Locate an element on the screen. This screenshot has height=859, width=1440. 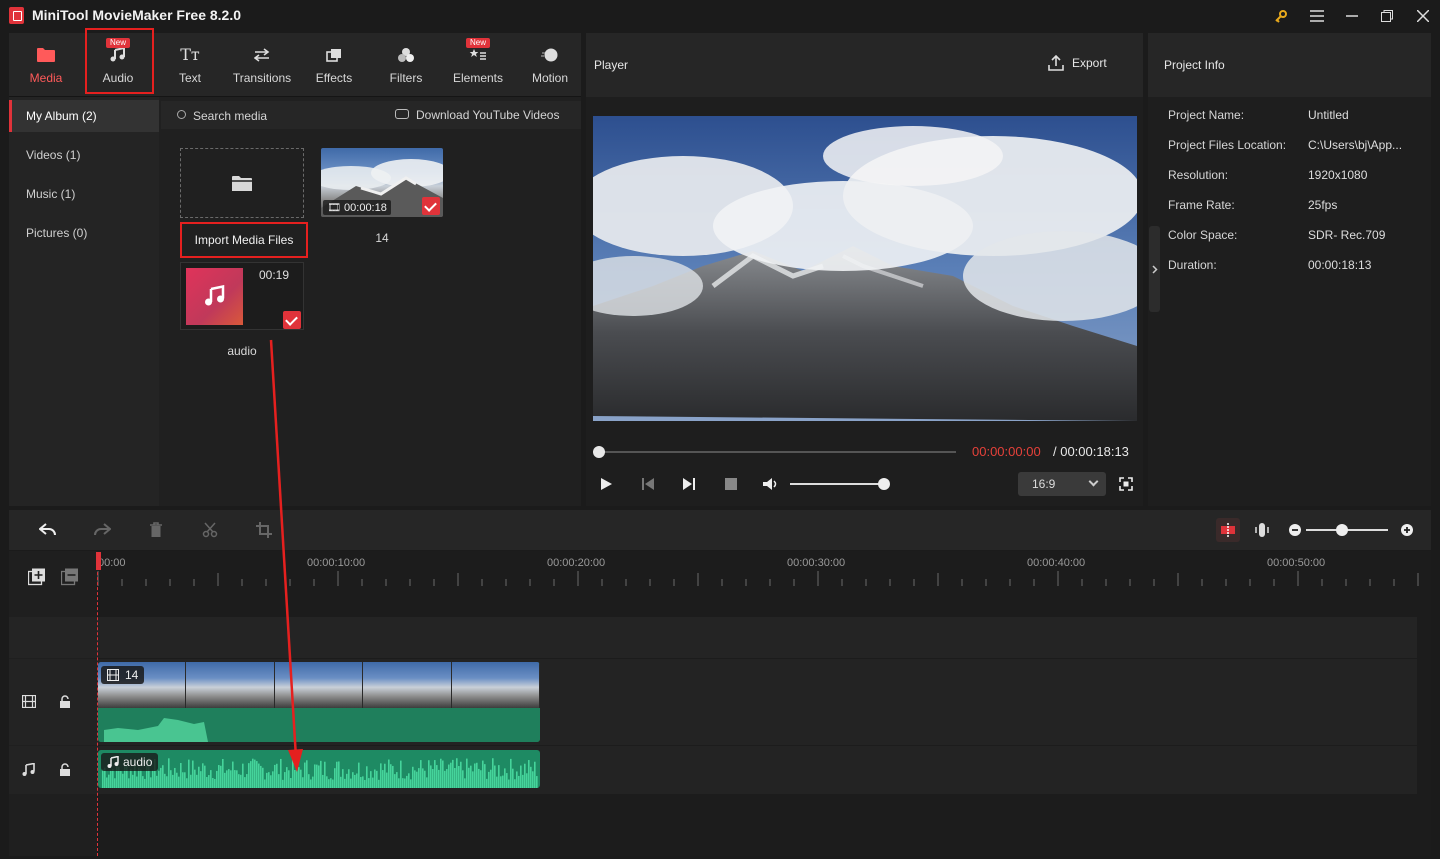
undo-icon is located at coordinates (48, 530).